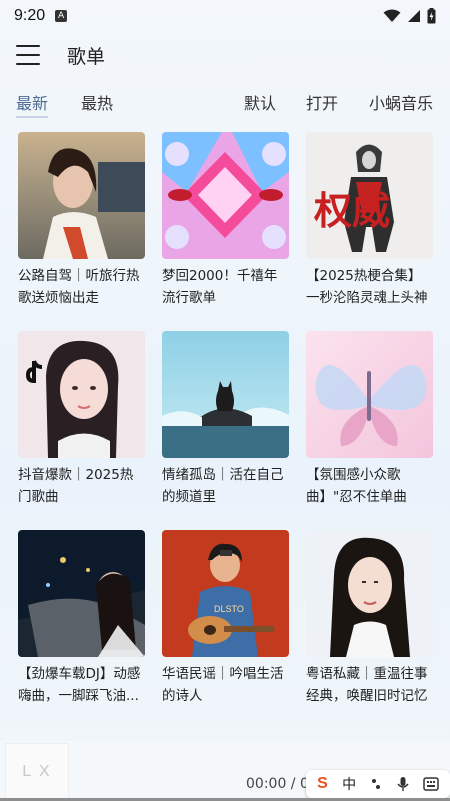  What do you see at coordinates (28, 55) in the screenshot?
I see `hamburger-menu-icon` at bounding box center [28, 55].